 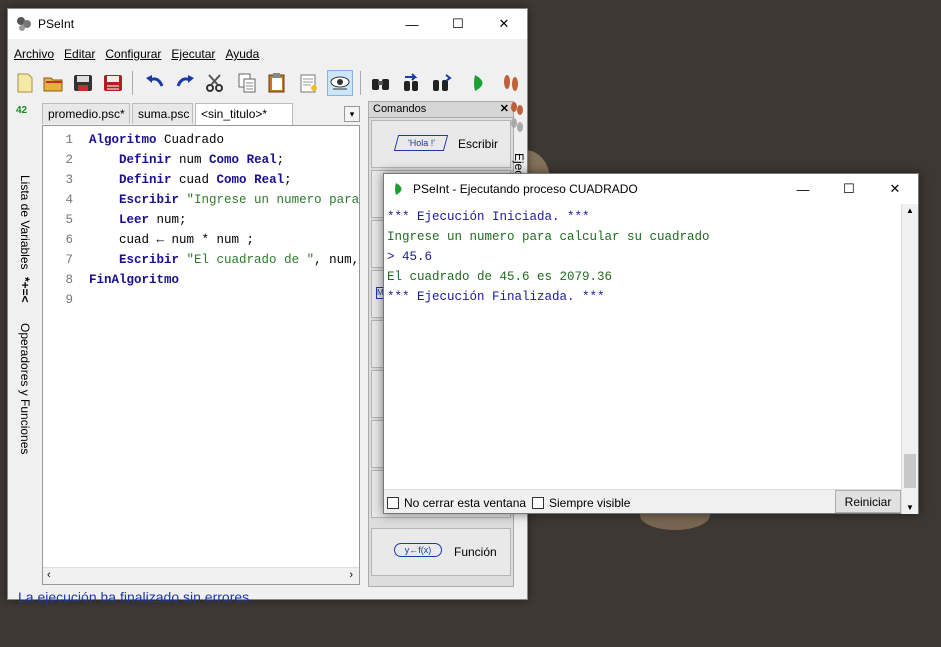 I want to click on redo-icon, so click(x=185, y=83).